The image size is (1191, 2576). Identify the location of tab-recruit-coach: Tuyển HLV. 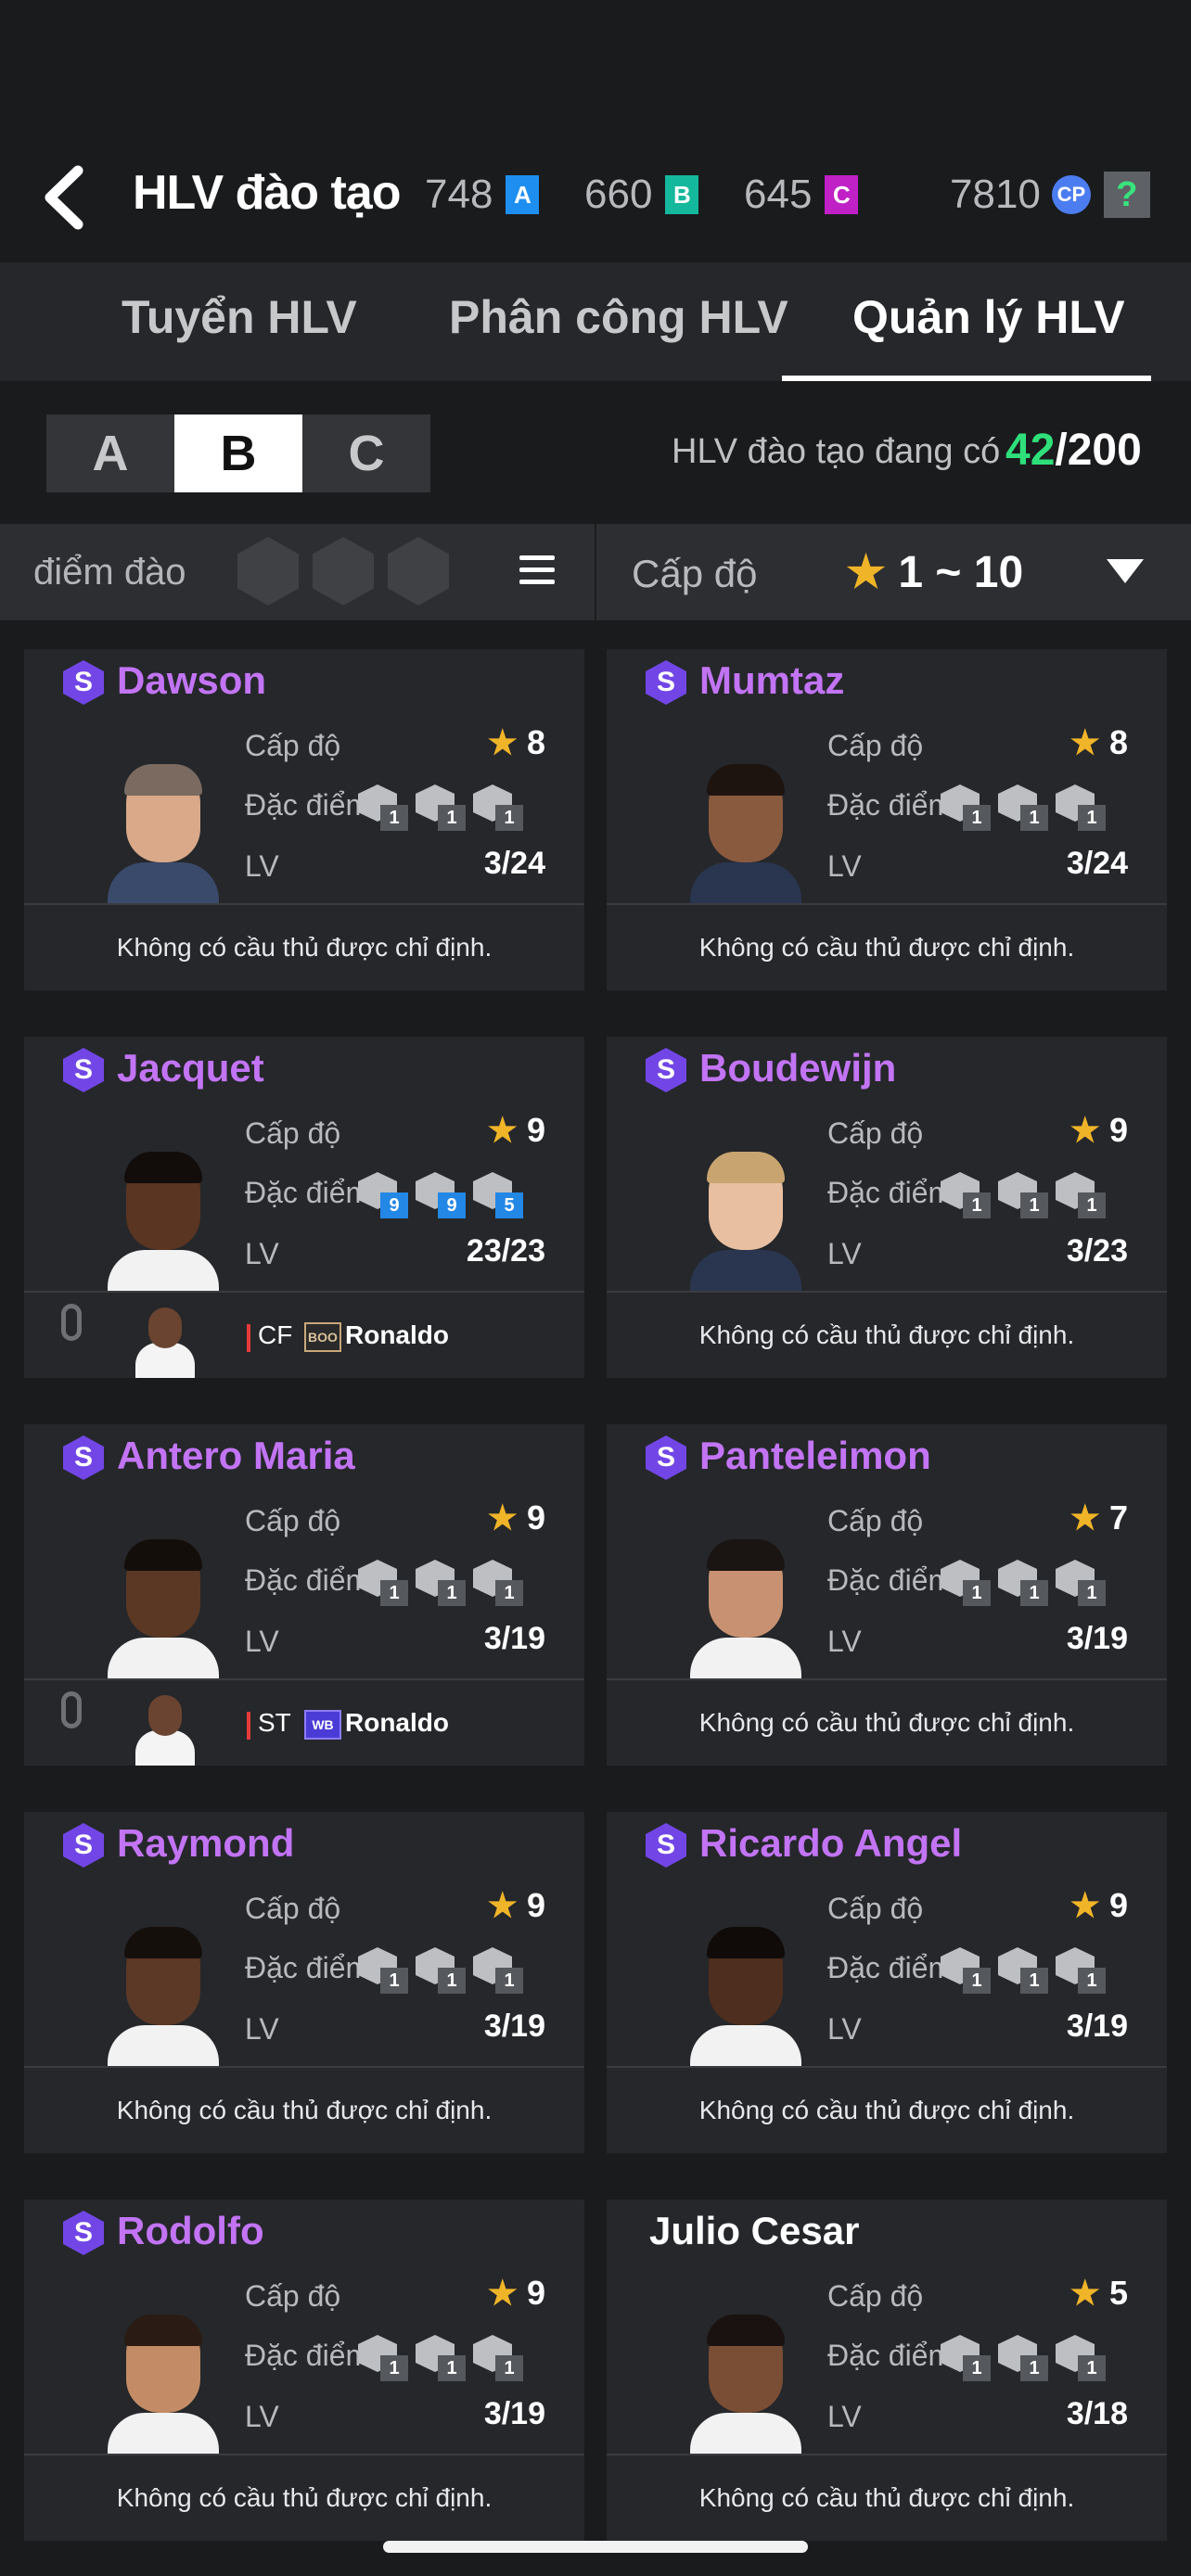
(239, 317).